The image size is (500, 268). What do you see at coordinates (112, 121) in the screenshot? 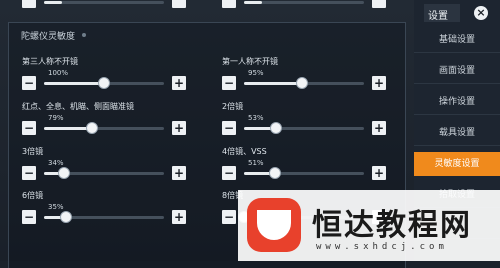
I see `sensitivity-setting: 红点、全息、机瞄、侧面瞄准镜 79% − +` at bounding box center [112, 121].